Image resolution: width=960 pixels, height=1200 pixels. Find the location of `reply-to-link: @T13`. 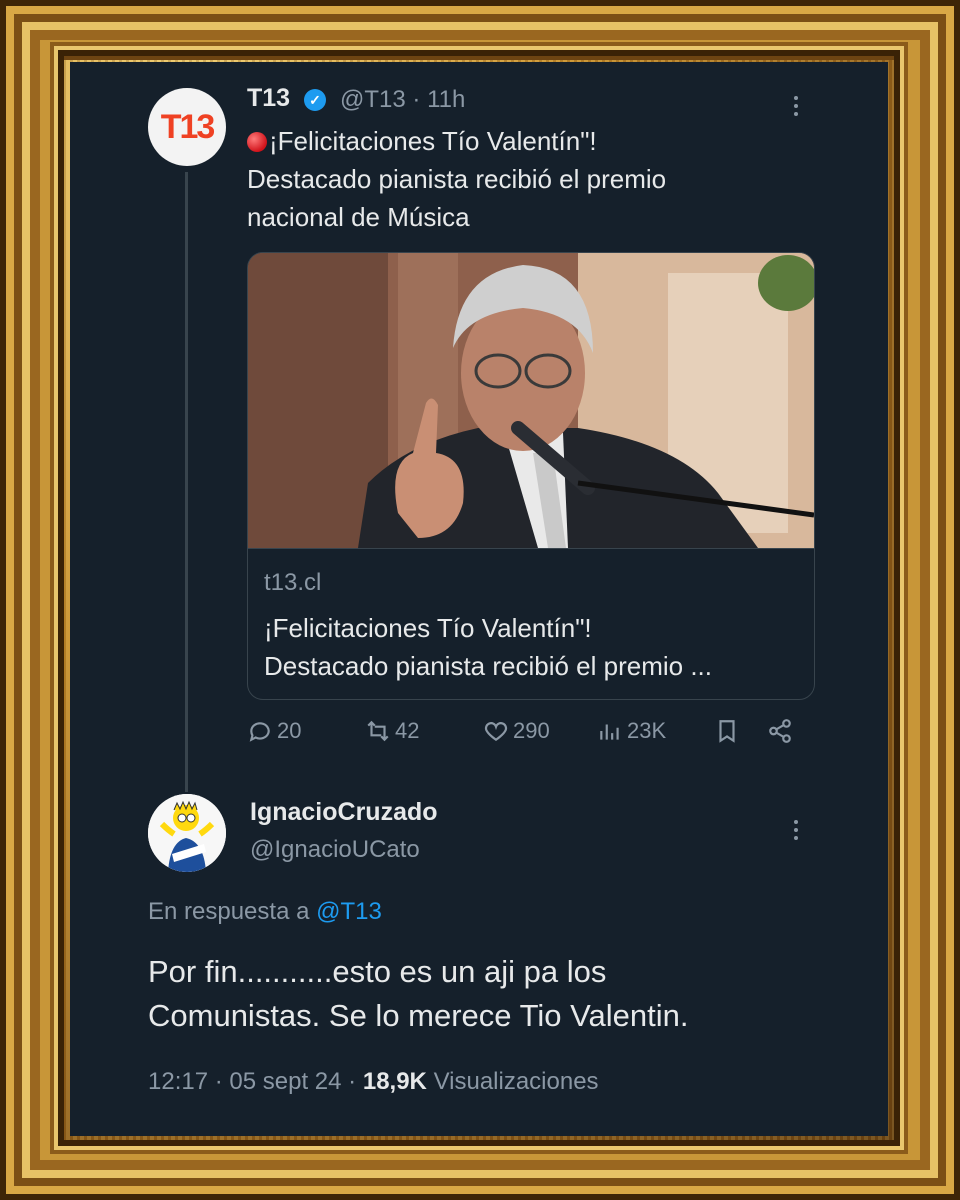

reply-to-link: @T13 is located at coordinates (349, 911).